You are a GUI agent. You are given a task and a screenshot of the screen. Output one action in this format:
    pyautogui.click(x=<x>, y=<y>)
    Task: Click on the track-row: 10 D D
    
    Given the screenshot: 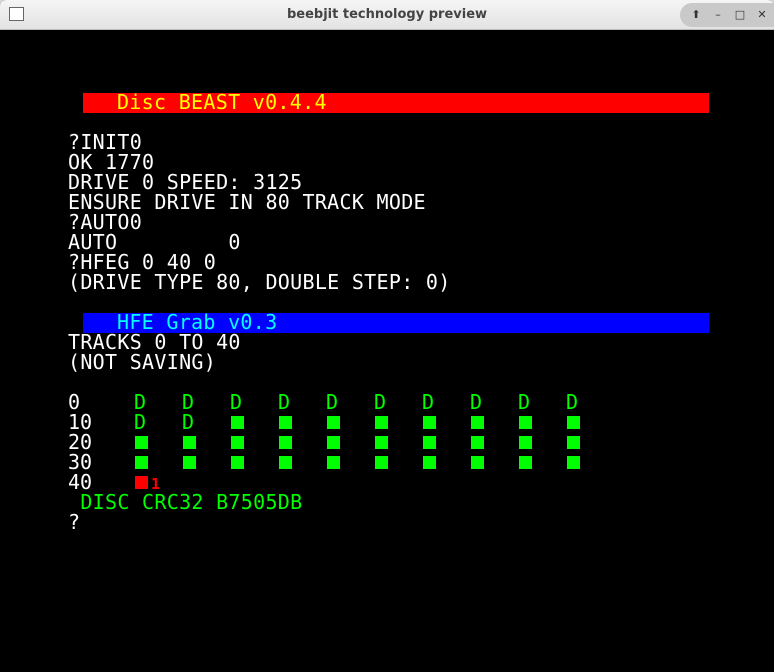 What is the action you would take?
    pyautogui.click(x=348, y=422)
    